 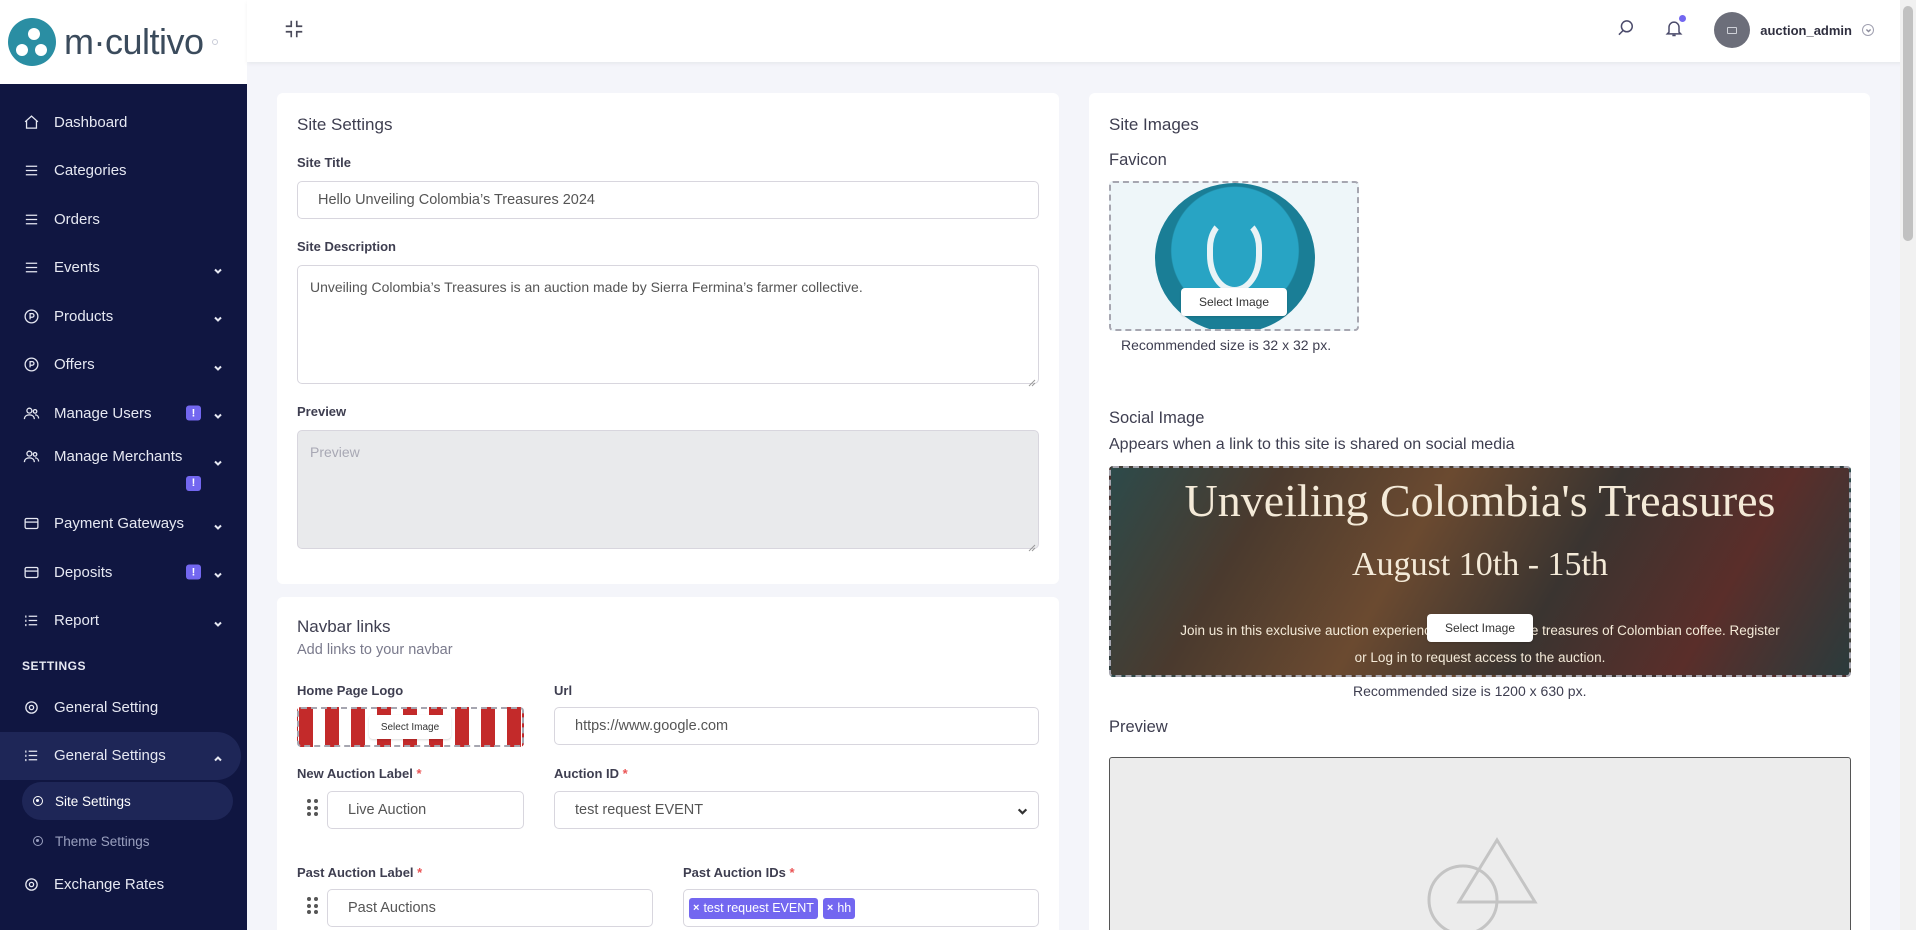 What do you see at coordinates (127, 801) in the screenshot?
I see `sidebar-subitem-site-settings: Site Settings` at bounding box center [127, 801].